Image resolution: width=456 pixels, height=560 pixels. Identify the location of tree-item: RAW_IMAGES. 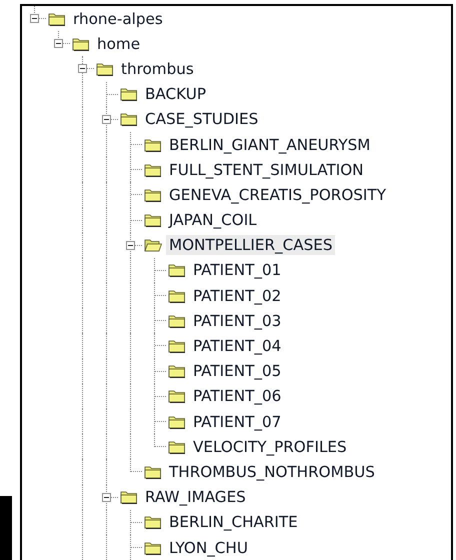
(195, 497).